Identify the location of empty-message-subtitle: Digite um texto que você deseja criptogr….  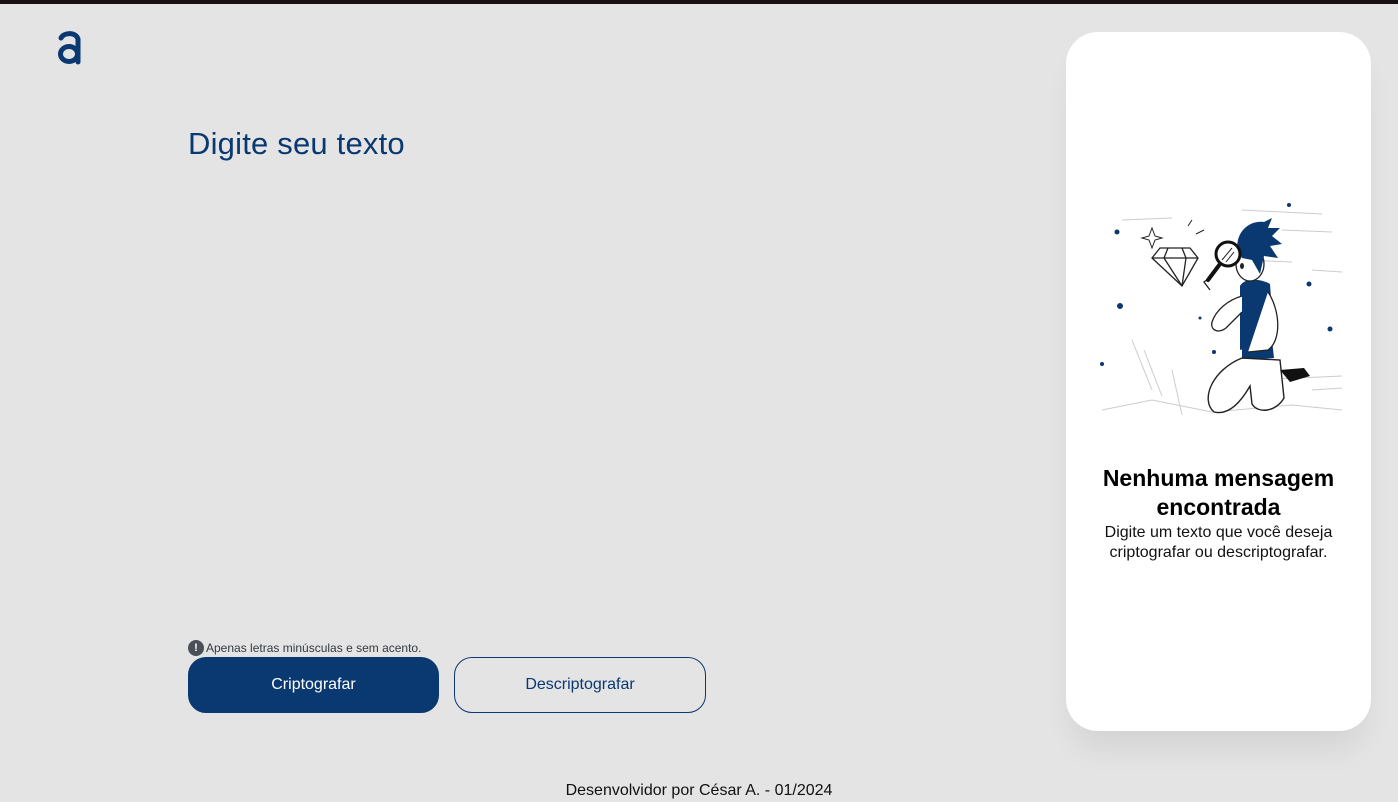
(1218, 542).